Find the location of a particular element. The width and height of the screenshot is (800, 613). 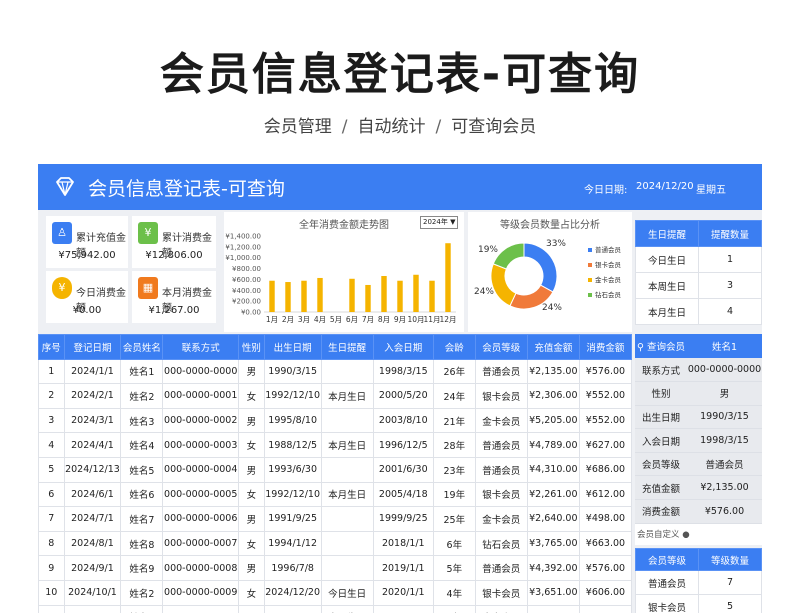

table-cell: 2021/1/1 is located at coordinates (403, 608).